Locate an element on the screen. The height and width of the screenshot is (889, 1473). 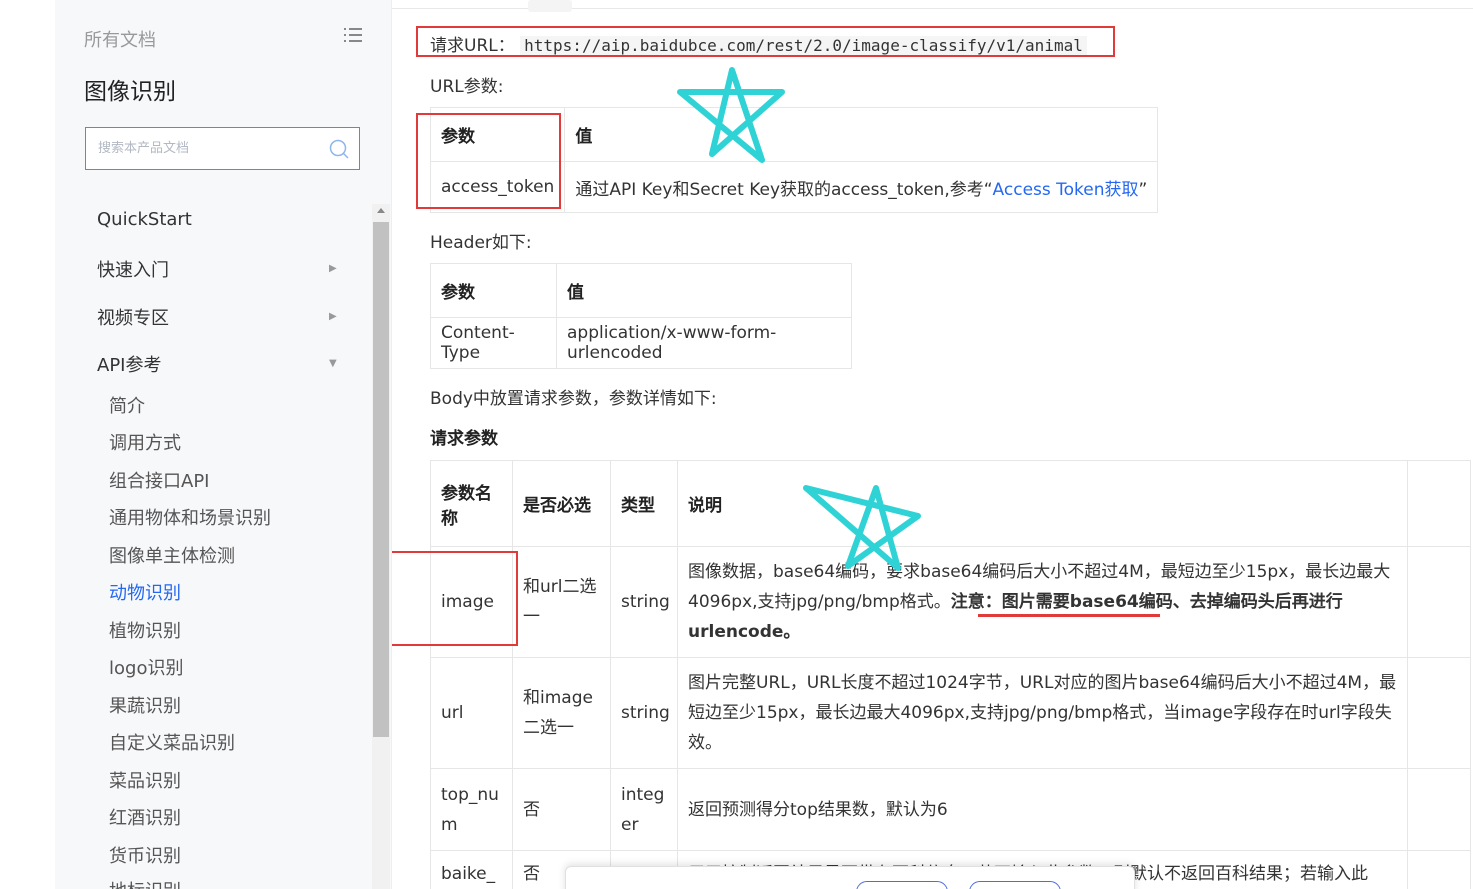
body-label: Body中放置请求参数，参数详情如下: is located at coordinates (573, 399).